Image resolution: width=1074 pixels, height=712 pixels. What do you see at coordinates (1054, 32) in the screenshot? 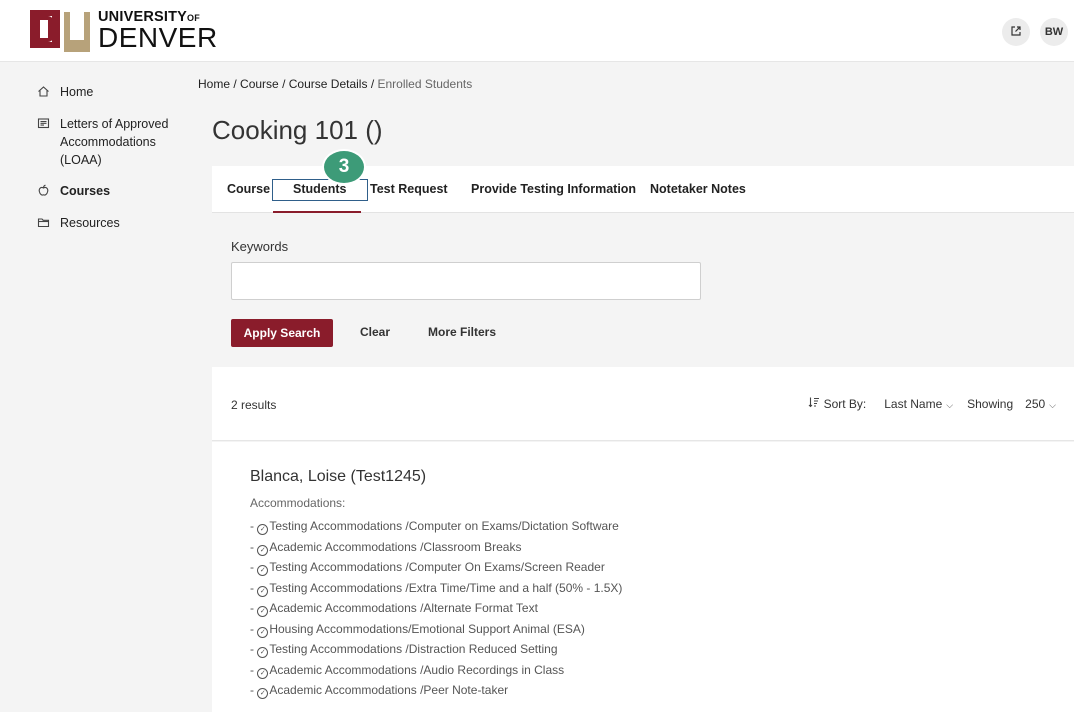
I see `user-avatar: BW` at bounding box center [1054, 32].